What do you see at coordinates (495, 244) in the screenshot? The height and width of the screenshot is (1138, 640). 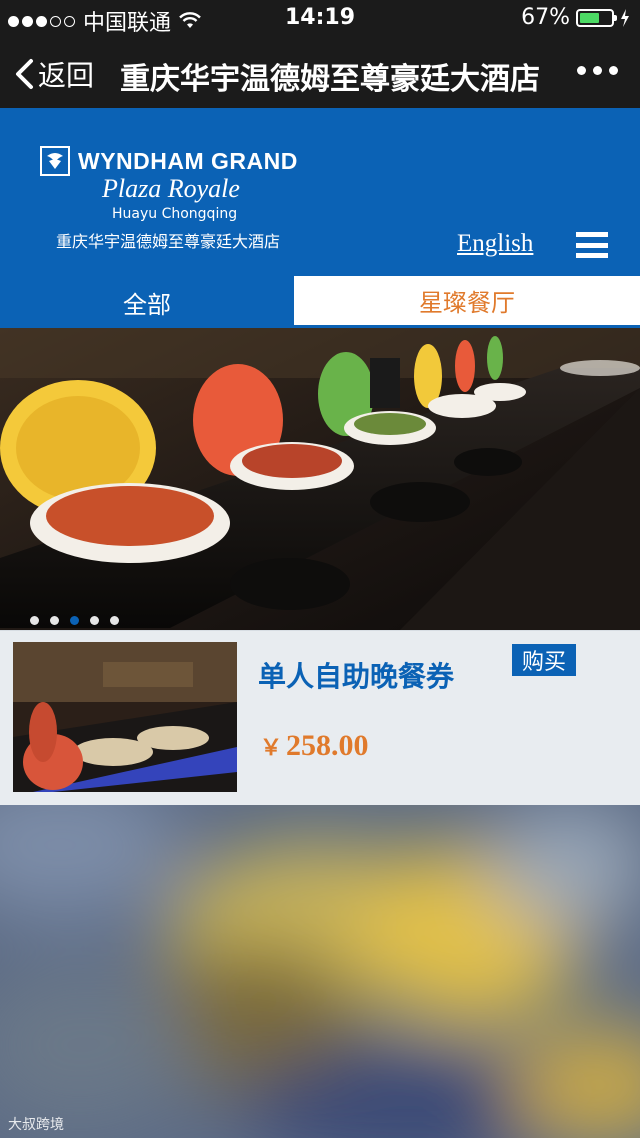 I see `english-link: English` at bounding box center [495, 244].